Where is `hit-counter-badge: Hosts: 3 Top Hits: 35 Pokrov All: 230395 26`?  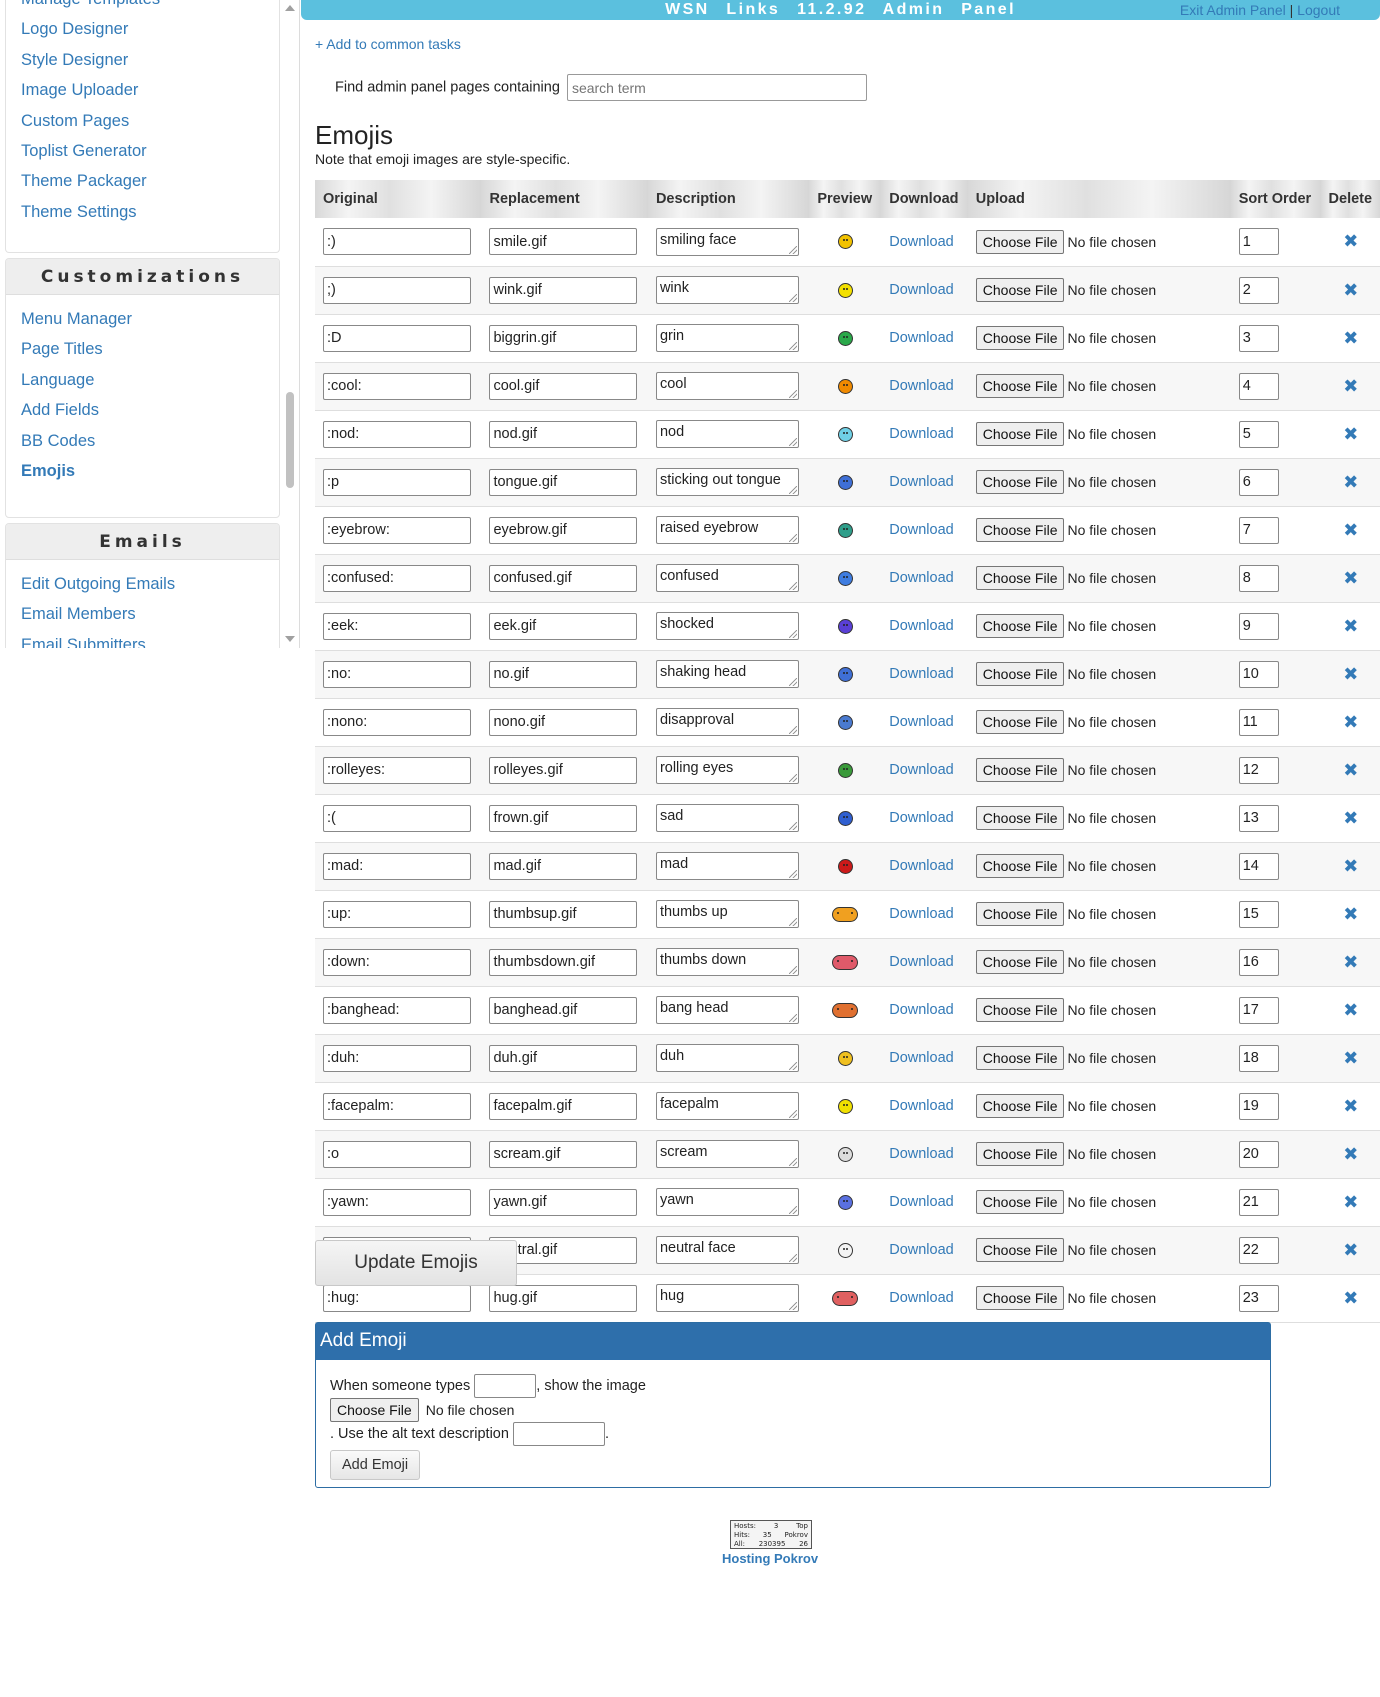
hit-counter-badge: Hosts: 3 Top Hits: 35 Pokrov All: 230395 26 is located at coordinates (771, 1534).